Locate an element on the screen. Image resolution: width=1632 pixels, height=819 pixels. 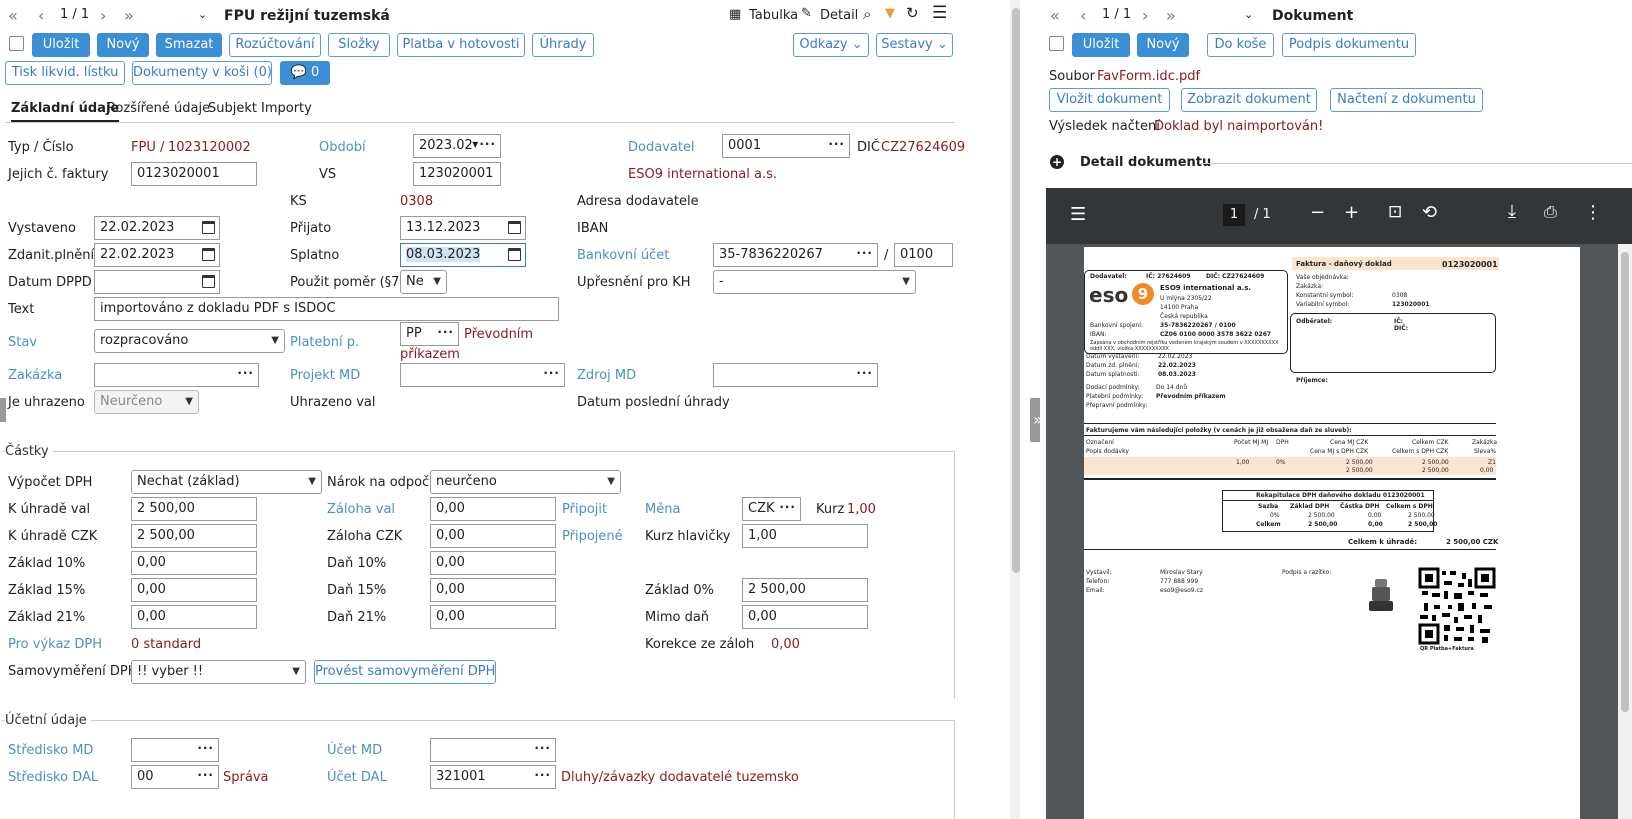
cost-center-md-field: ··· is located at coordinates (175, 750).